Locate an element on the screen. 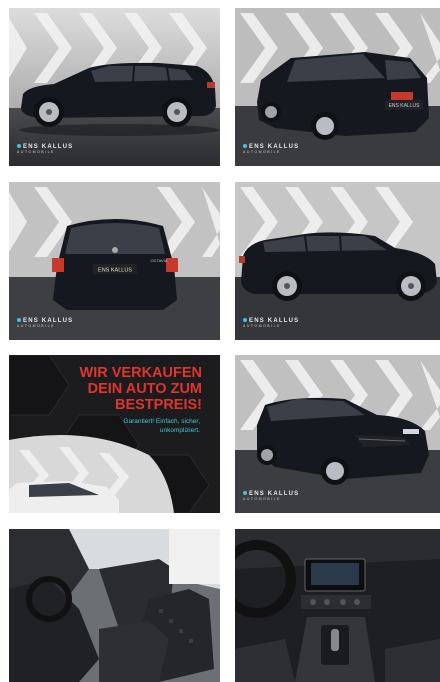  photo-side-left: ENS KALLUS AUTOMOBILE is located at coordinates (114, 87).